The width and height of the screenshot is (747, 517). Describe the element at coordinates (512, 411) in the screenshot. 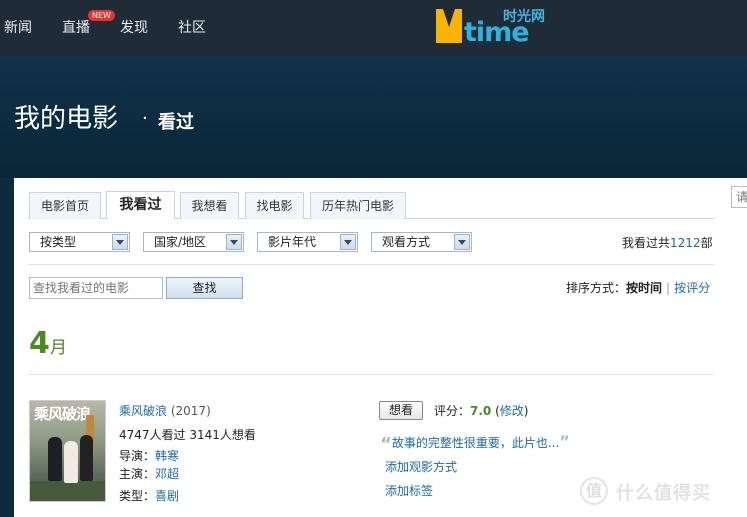

I see `edit-rating-link: 修改` at that location.